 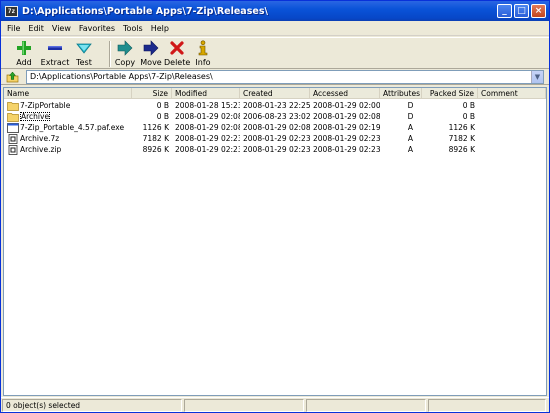 What do you see at coordinates (346, 149) in the screenshot?
I see `cell-accessed: 2008-01-29 02:23` at bounding box center [346, 149].